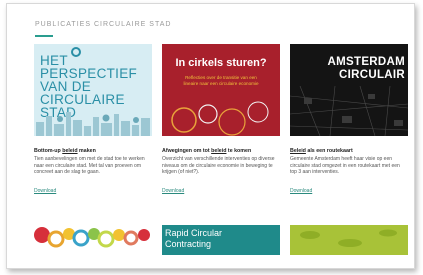 The width and height of the screenshot is (423, 275). What do you see at coordinates (103, 24) in the screenshot?
I see `section-title: Publicaties circulaire stad` at bounding box center [103, 24].